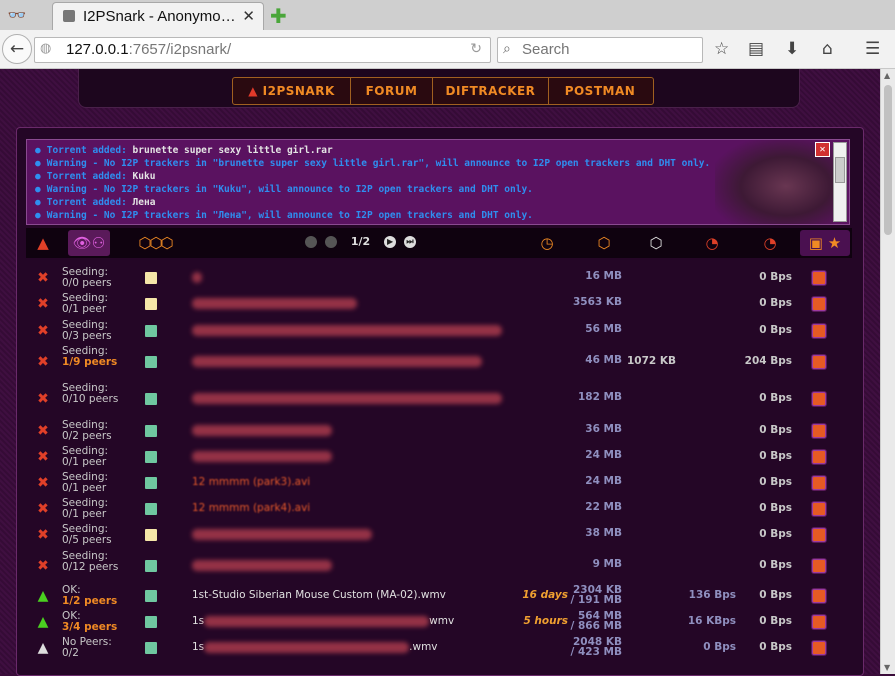 This screenshot has height=676, width=895. What do you see at coordinates (278, 16) in the screenshot?
I see `new-tab-icon: ✚` at bounding box center [278, 16].